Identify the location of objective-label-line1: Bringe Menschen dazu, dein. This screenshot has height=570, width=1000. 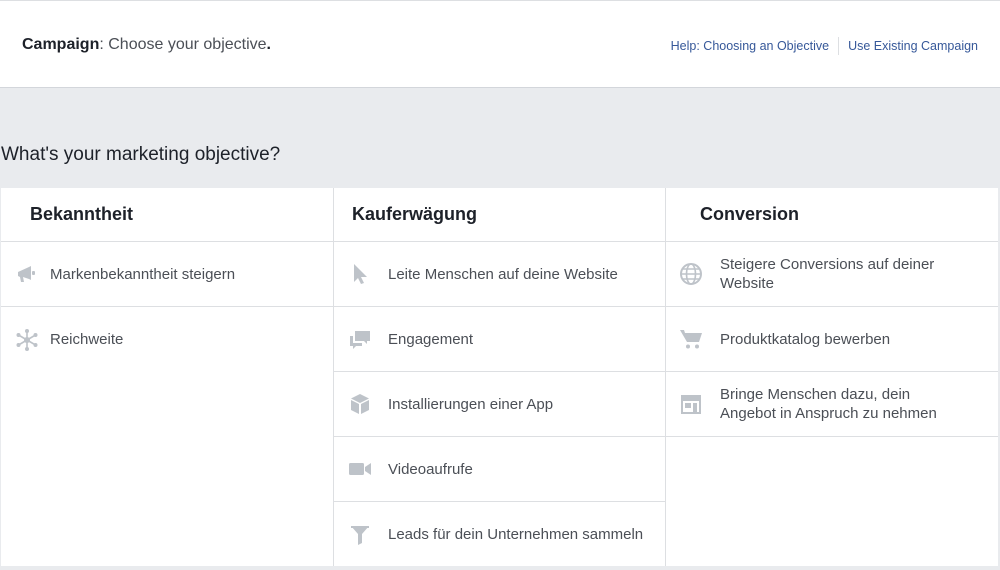
(815, 394).